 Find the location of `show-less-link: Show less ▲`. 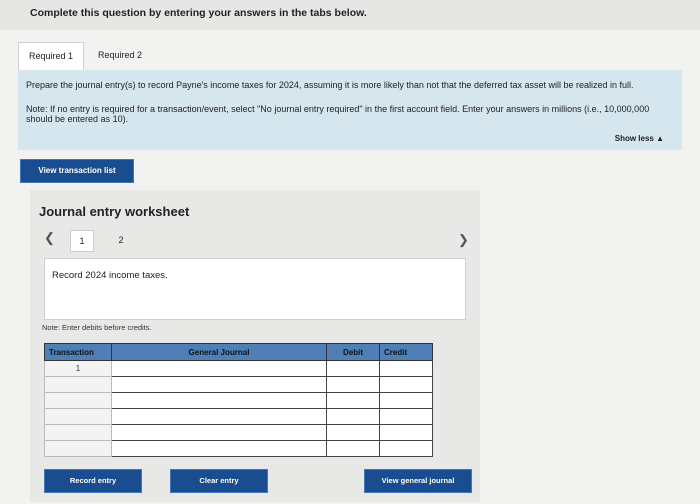

show-less-link: Show less ▲ is located at coordinates (639, 138).